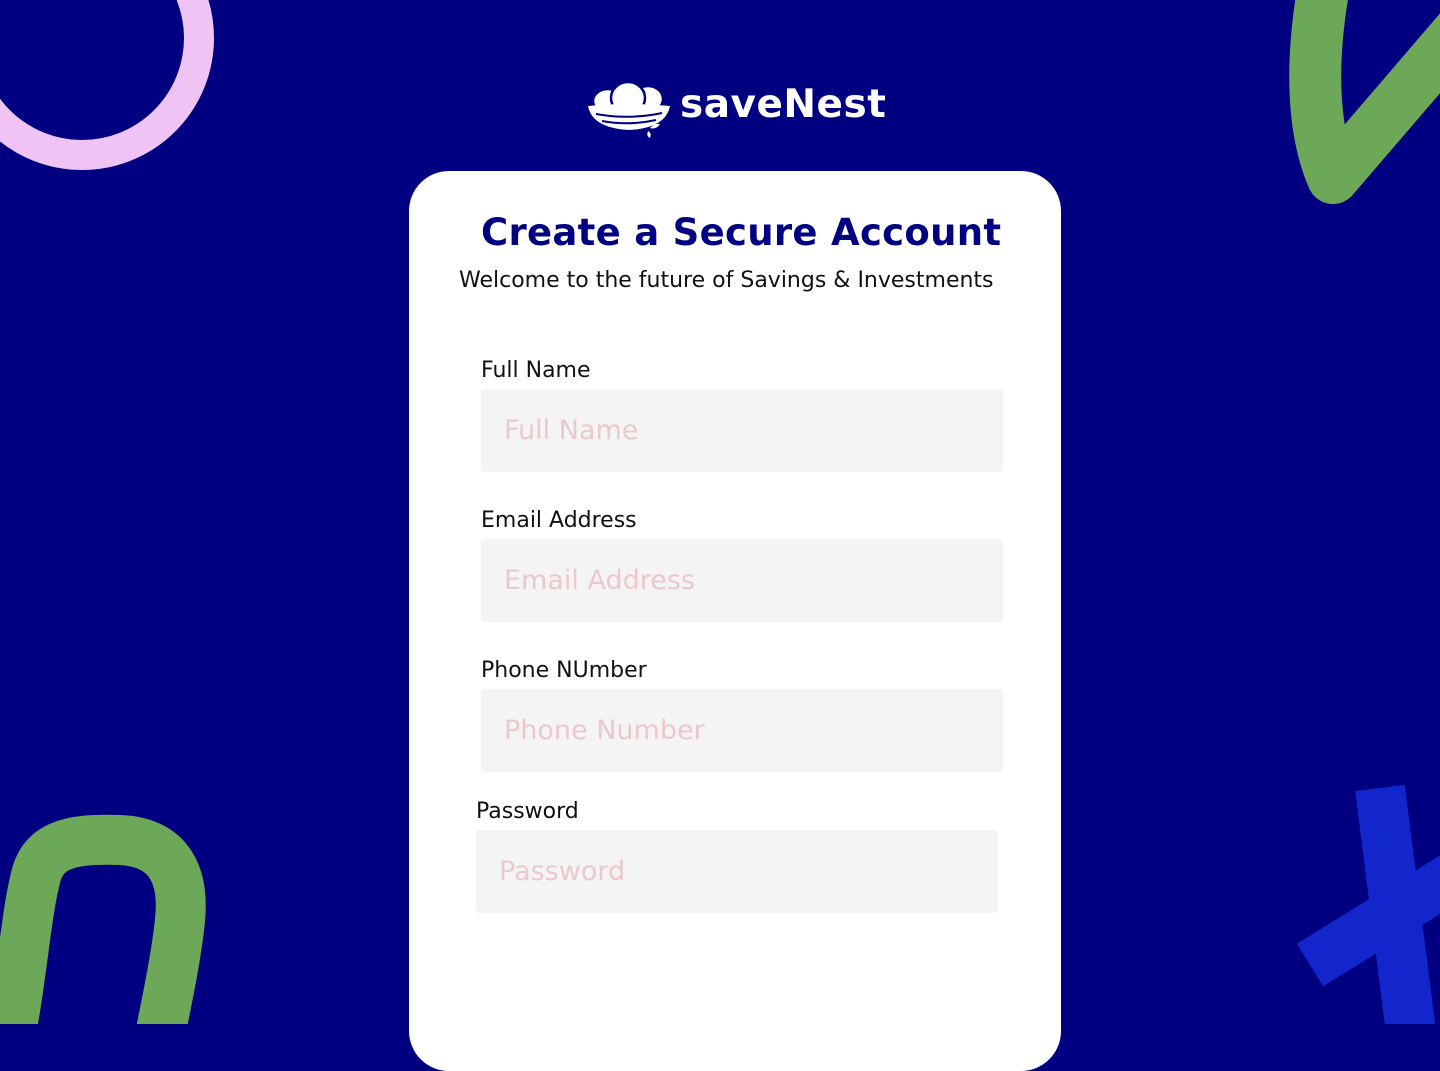 Image resolution: width=1440 pixels, height=1071 pixels. What do you see at coordinates (559, 520) in the screenshot?
I see `email-address-label: Email Address` at bounding box center [559, 520].